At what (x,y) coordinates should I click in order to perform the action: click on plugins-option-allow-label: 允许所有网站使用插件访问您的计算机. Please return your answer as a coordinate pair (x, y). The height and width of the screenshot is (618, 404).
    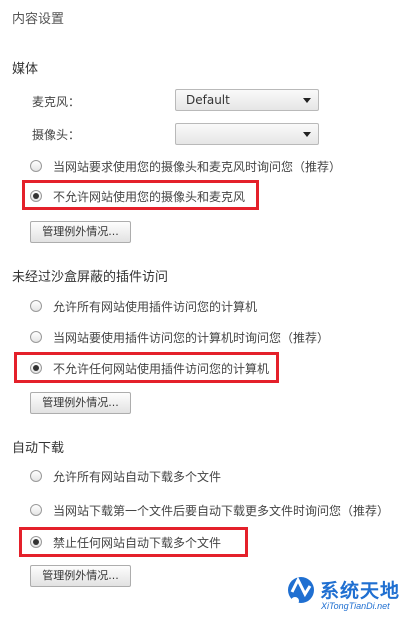
    Looking at the image, I should click on (155, 306).